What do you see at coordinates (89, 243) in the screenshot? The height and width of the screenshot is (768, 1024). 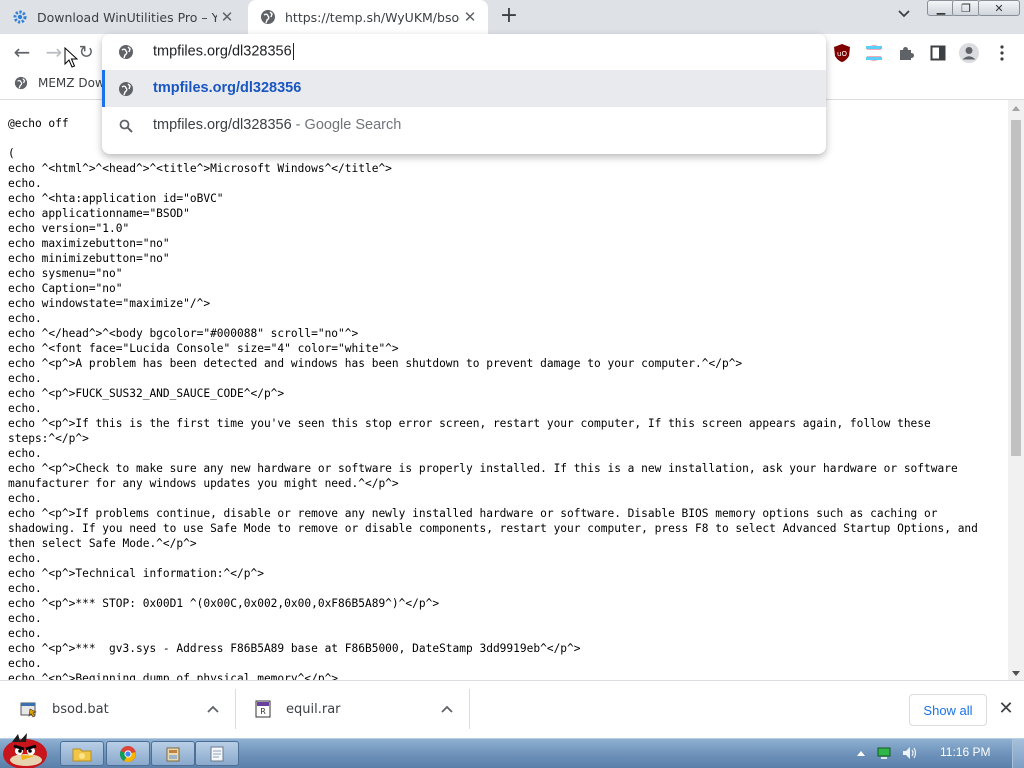 I see `code-line: echo maximizebutton="no"` at bounding box center [89, 243].